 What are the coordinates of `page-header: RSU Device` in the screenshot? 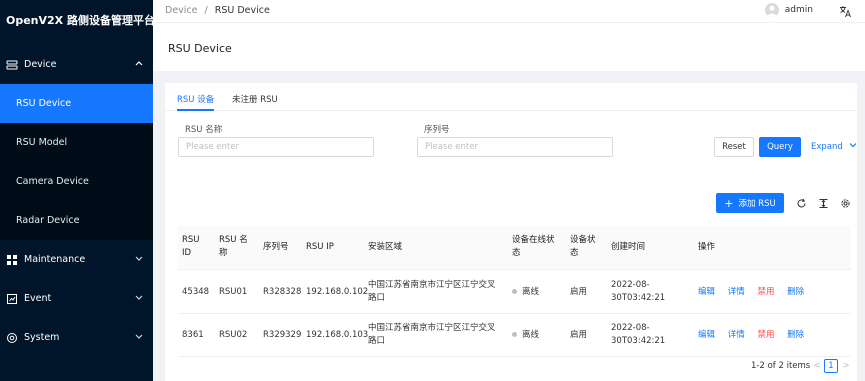 It's located at (509, 46).